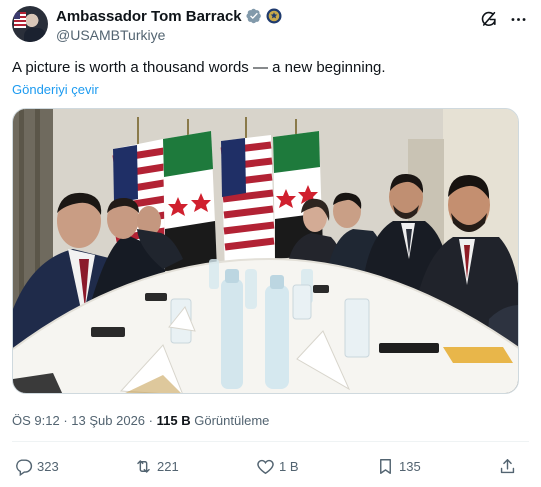 The image size is (541, 487). I want to click on reply-count: 323, so click(48, 466).